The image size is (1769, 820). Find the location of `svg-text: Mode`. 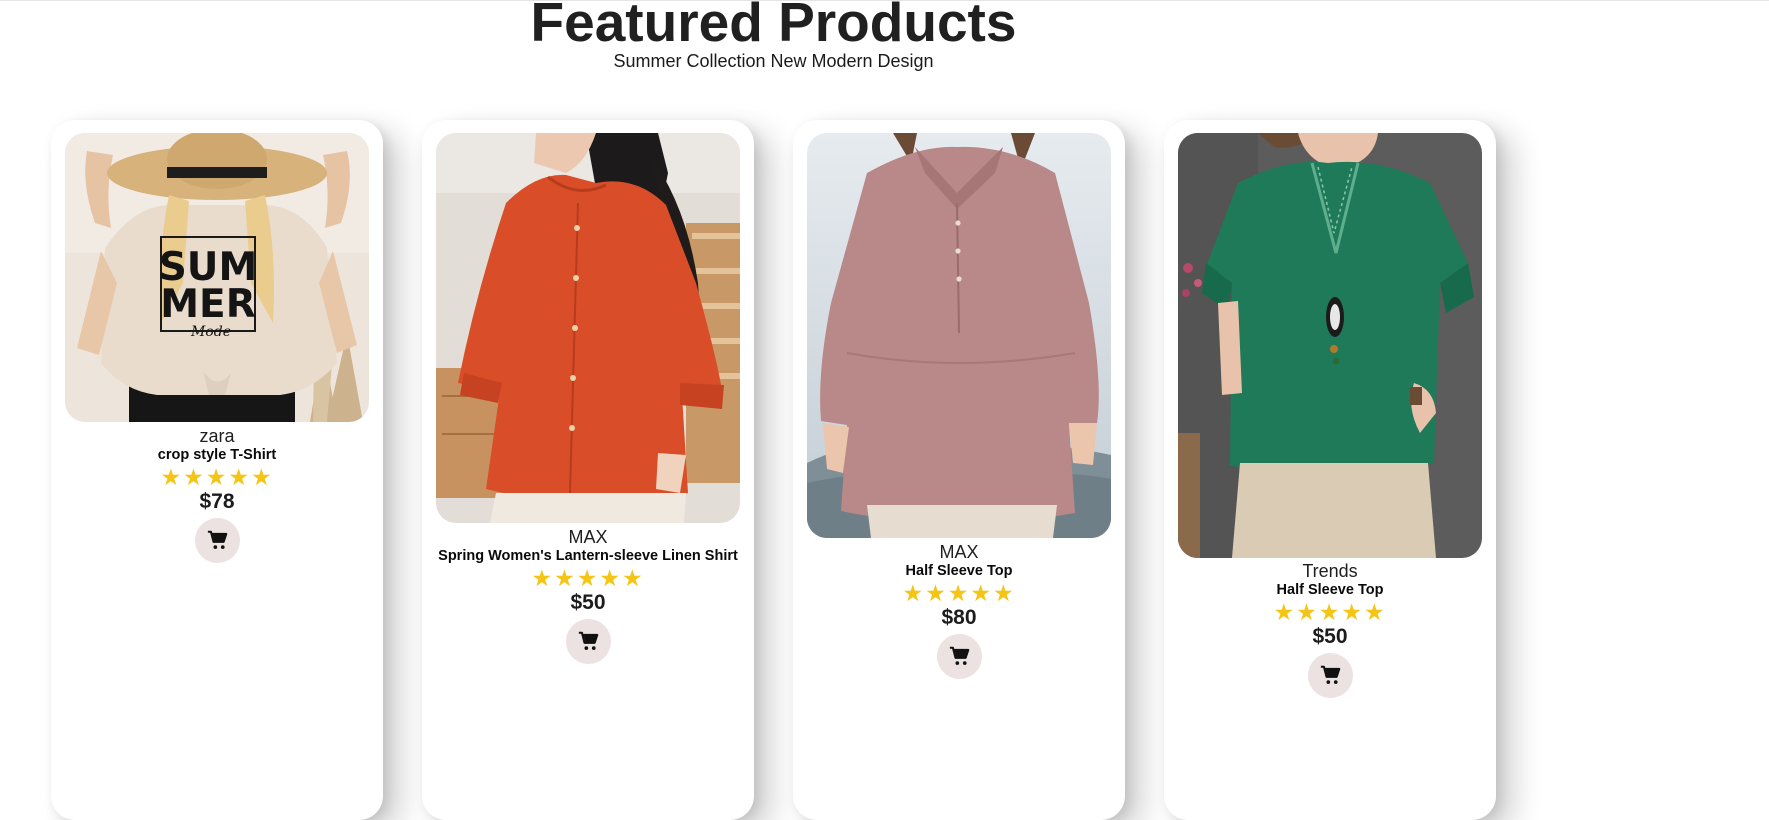

svg-text: Mode is located at coordinates (210, 332).